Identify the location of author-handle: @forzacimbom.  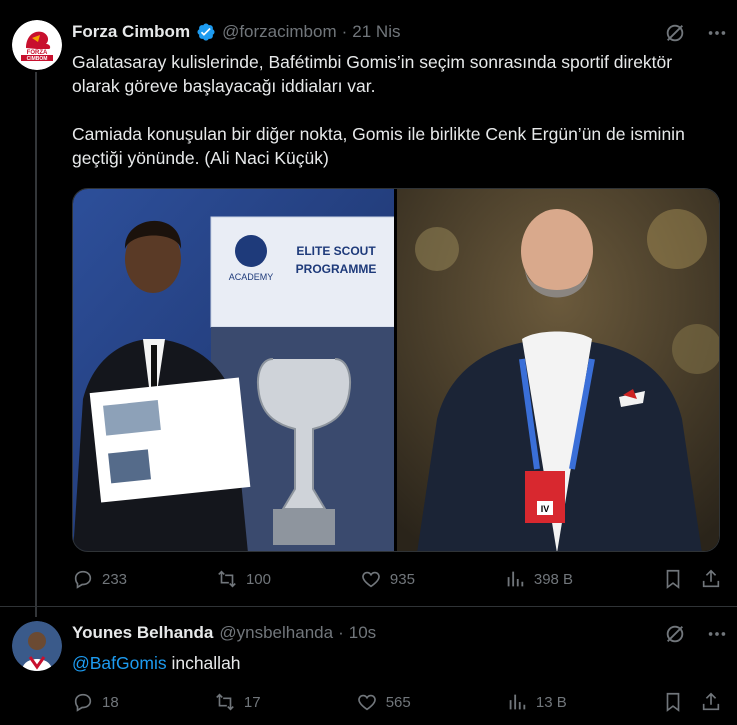
(279, 32).